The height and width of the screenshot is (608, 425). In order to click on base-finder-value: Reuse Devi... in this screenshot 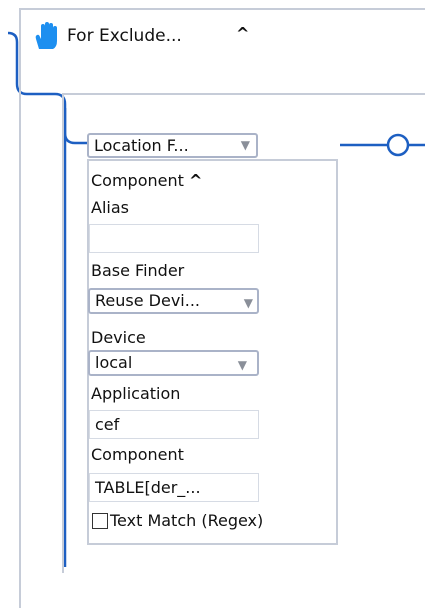, I will do `click(147, 300)`.